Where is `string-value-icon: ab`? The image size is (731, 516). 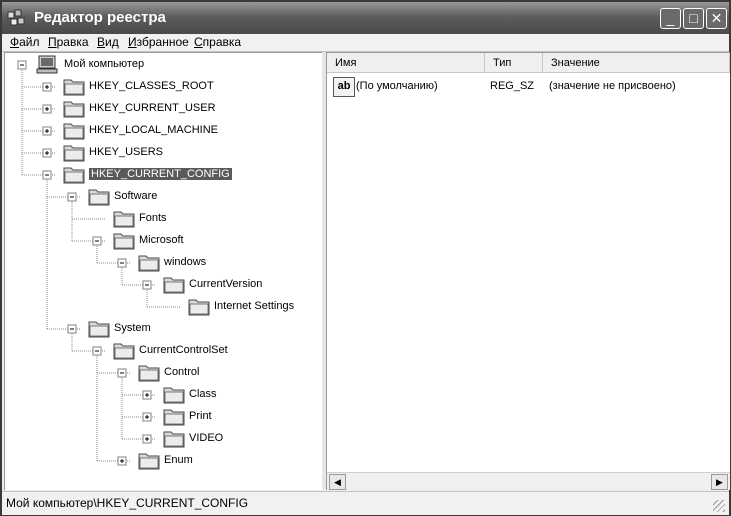 string-value-icon: ab is located at coordinates (344, 87).